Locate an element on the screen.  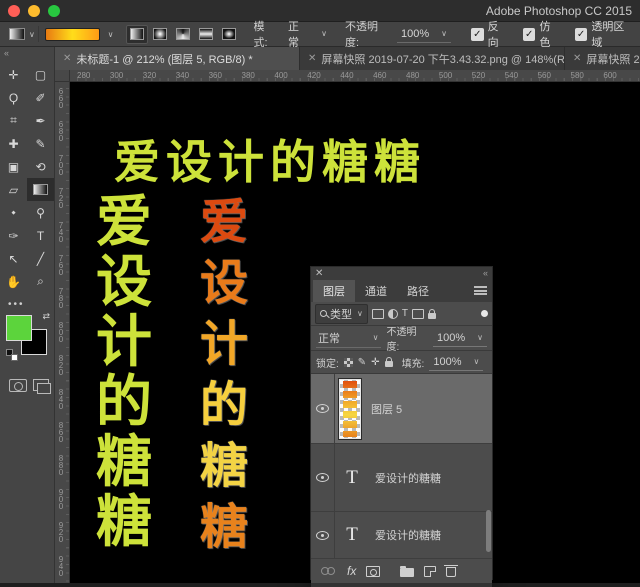
fx-icon: fx is located at coordinates (351, 571).